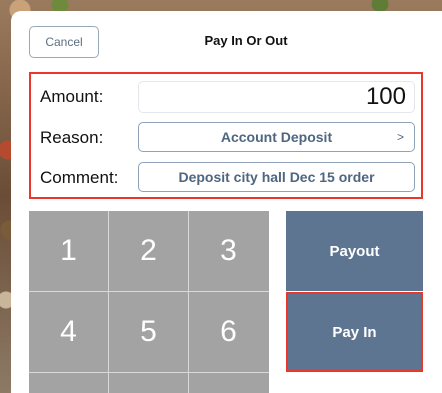 The width and height of the screenshot is (442, 393). What do you see at coordinates (246, 40) in the screenshot?
I see `dialog-title: Pay In Or Out` at bounding box center [246, 40].